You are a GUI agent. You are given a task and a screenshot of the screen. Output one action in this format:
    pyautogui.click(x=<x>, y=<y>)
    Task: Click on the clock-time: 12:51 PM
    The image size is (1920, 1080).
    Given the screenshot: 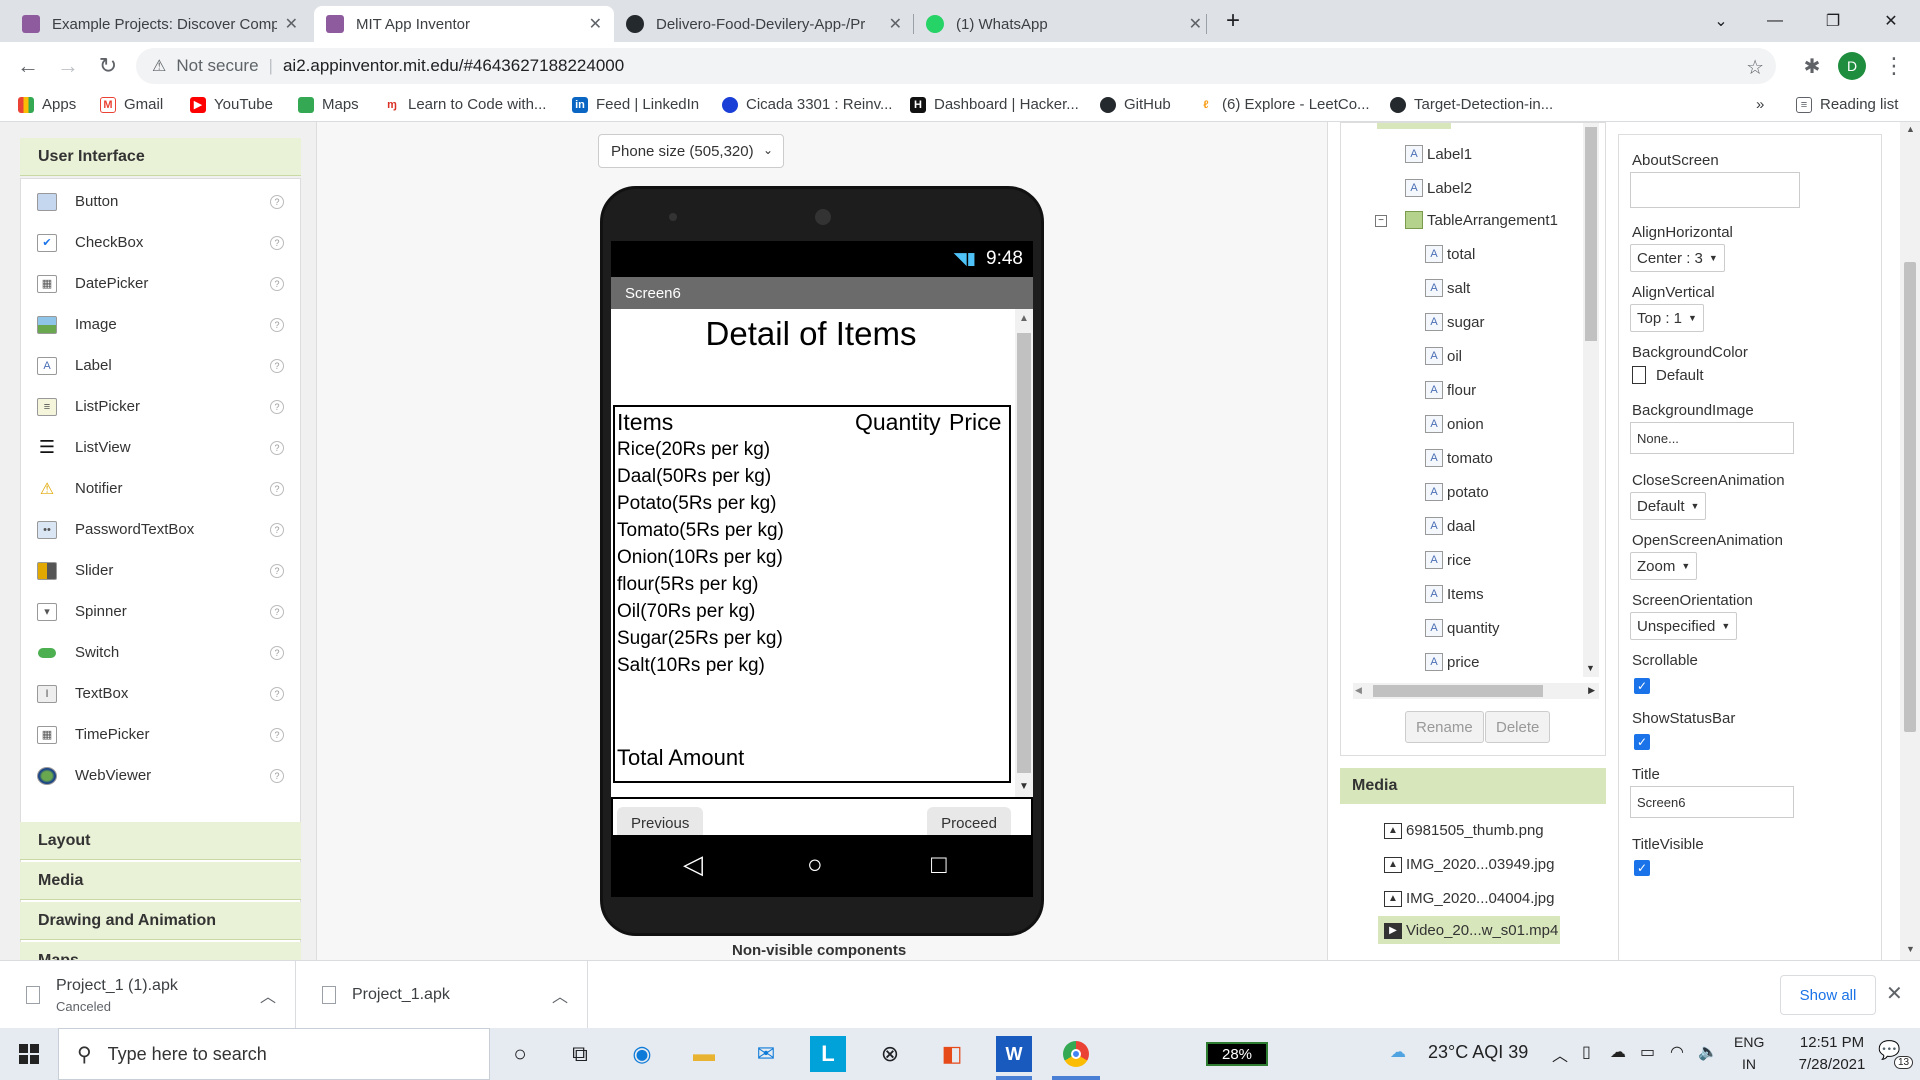 What is the action you would take?
    pyautogui.click(x=1832, y=1042)
    